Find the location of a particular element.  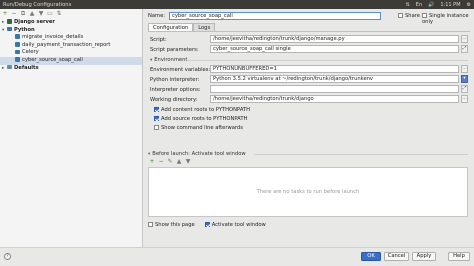

tree-item: ▸ Defaults is located at coordinates (71, 69).